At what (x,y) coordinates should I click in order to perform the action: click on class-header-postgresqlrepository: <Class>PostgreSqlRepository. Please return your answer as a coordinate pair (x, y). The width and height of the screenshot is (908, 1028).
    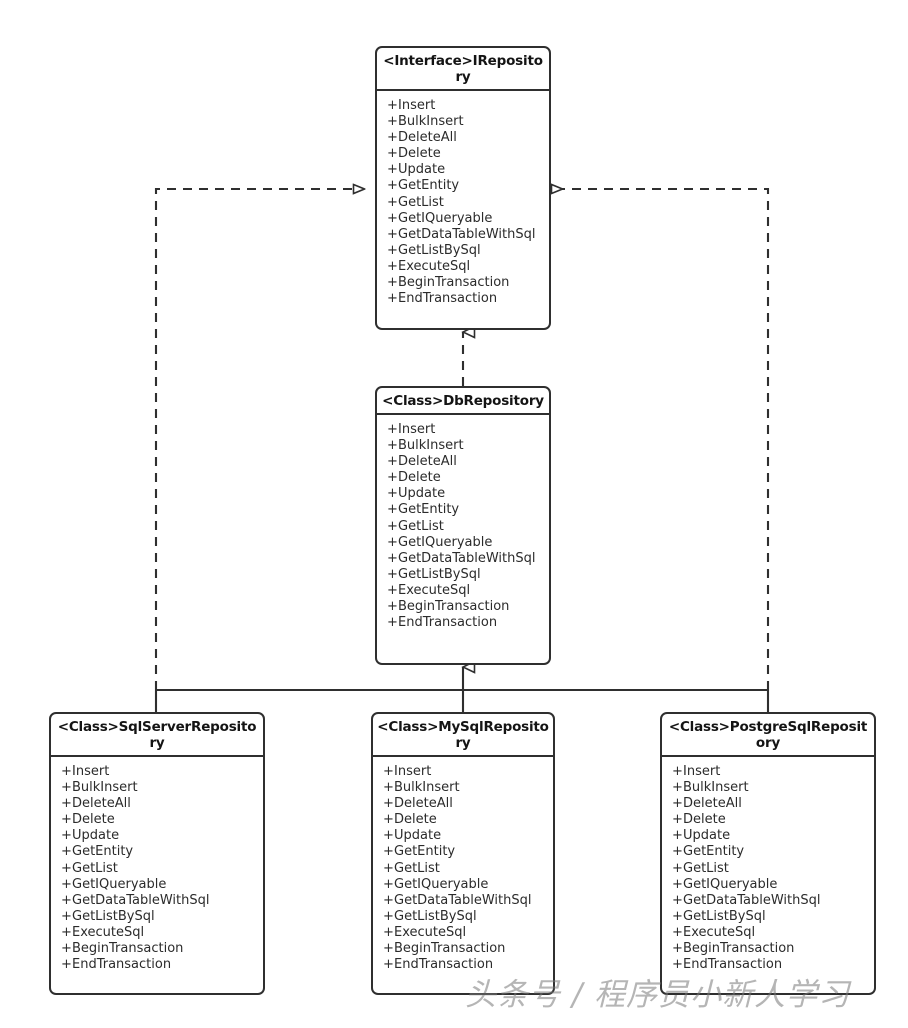
    Looking at the image, I should click on (768, 735).